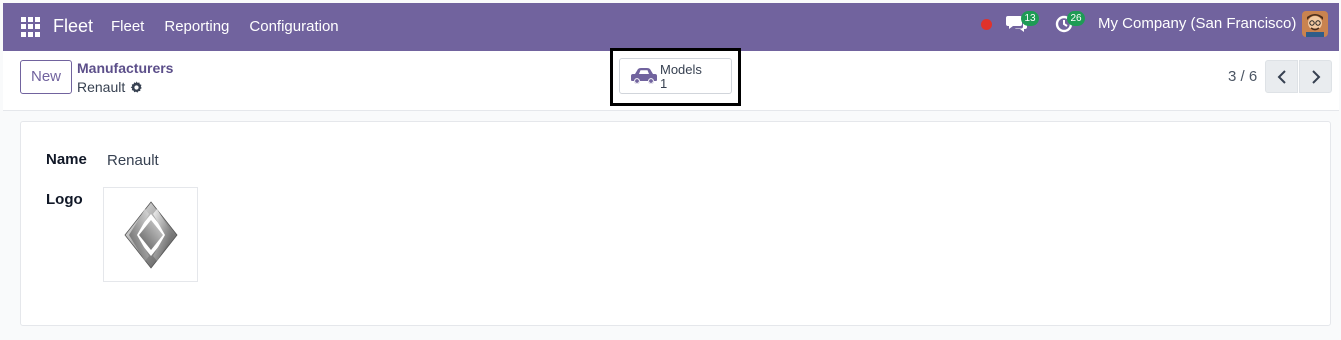  I want to click on chevron-right-icon, so click(1315, 76).